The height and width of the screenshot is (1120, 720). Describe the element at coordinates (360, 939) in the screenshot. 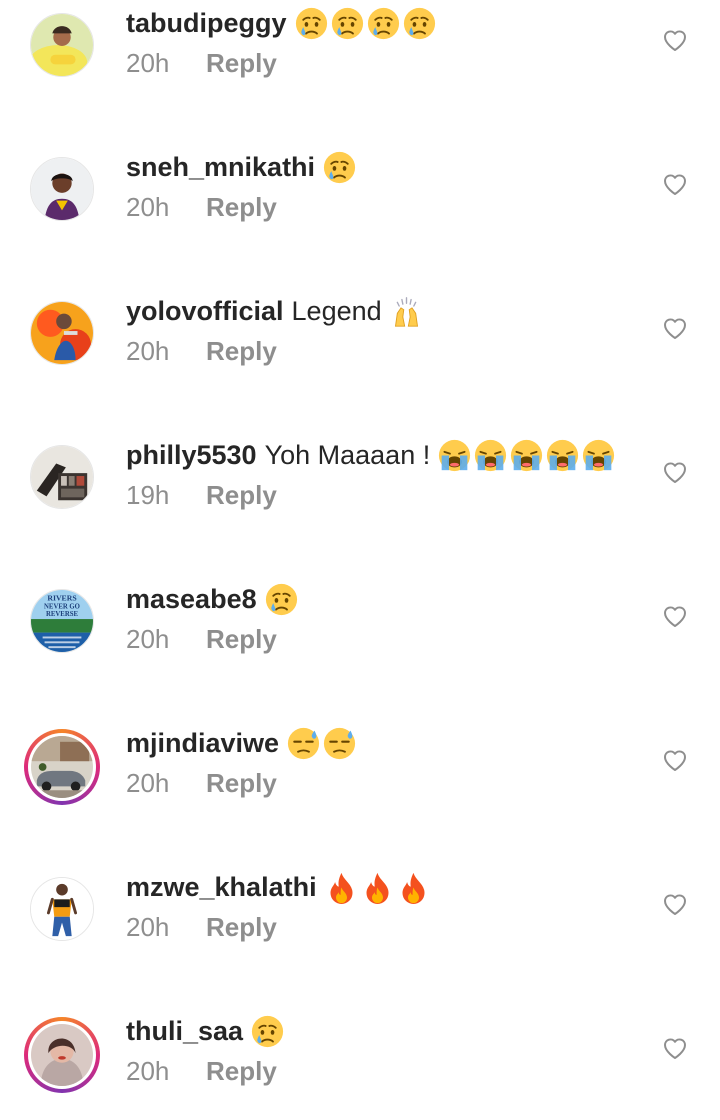

I see `comment-row: mzwe_khalathi 20h Reply` at that location.